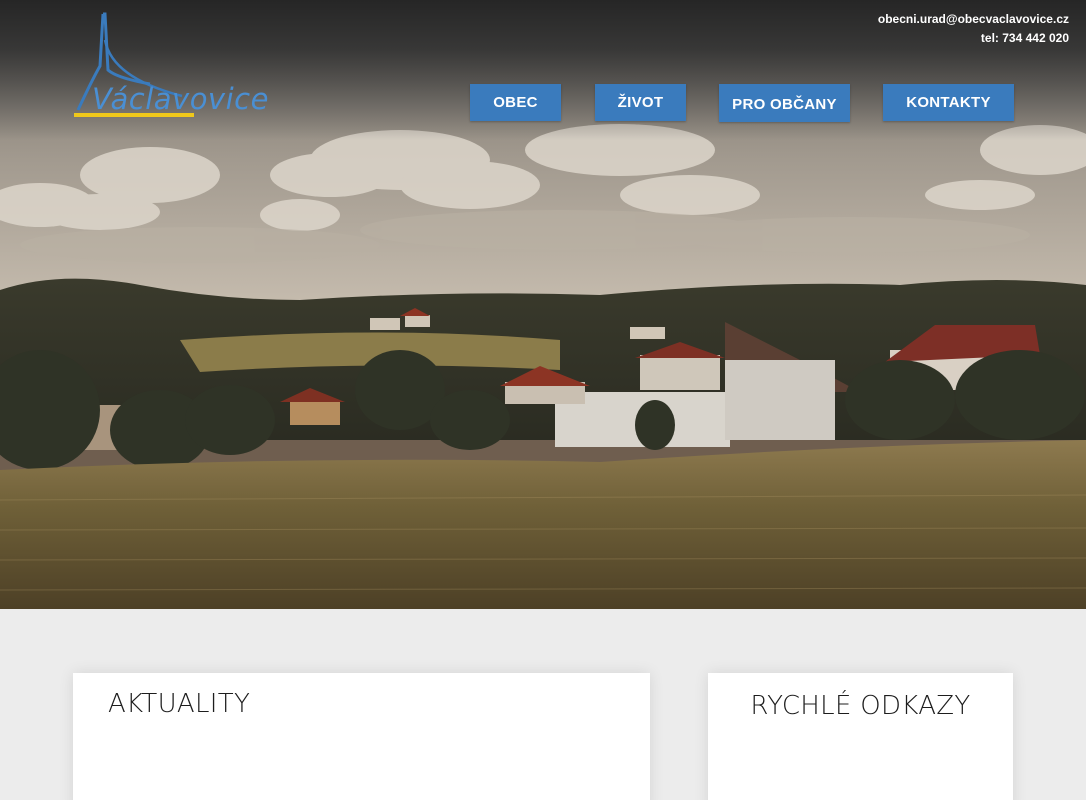 This screenshot has height=800, width=1086. Describe the element at coordinates (784, 103) in the screenshot. I see `nav-pro-obcany-button: PRO OBČANY` at that location.